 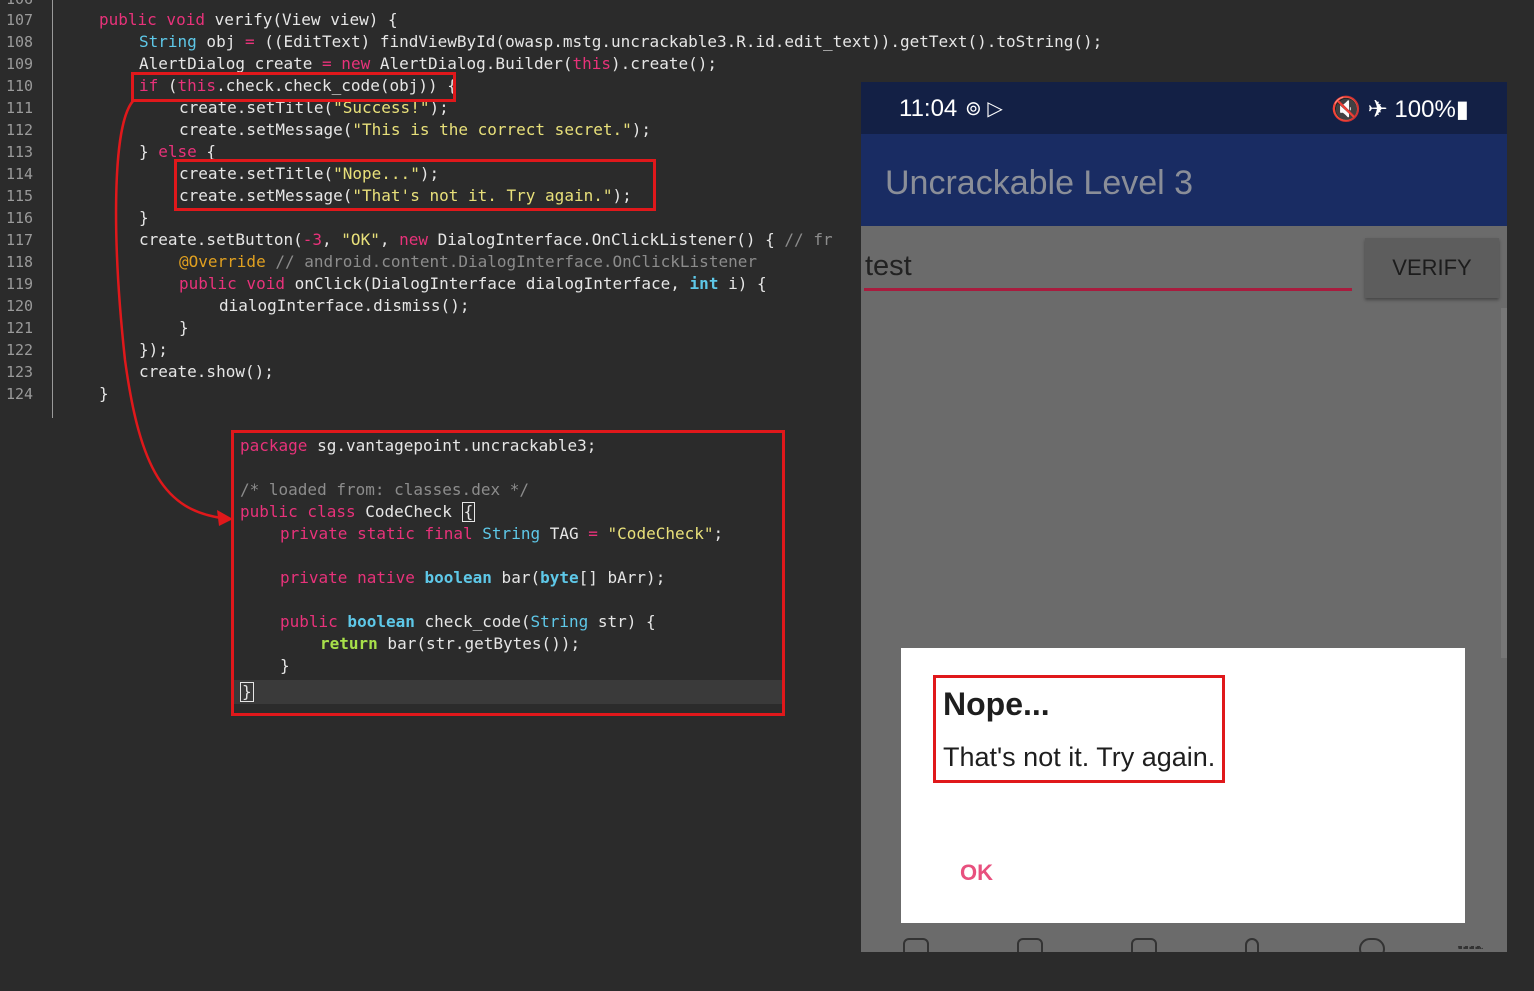 I want to click on verify-button: VERIFY, so click(x=1432, y=268).